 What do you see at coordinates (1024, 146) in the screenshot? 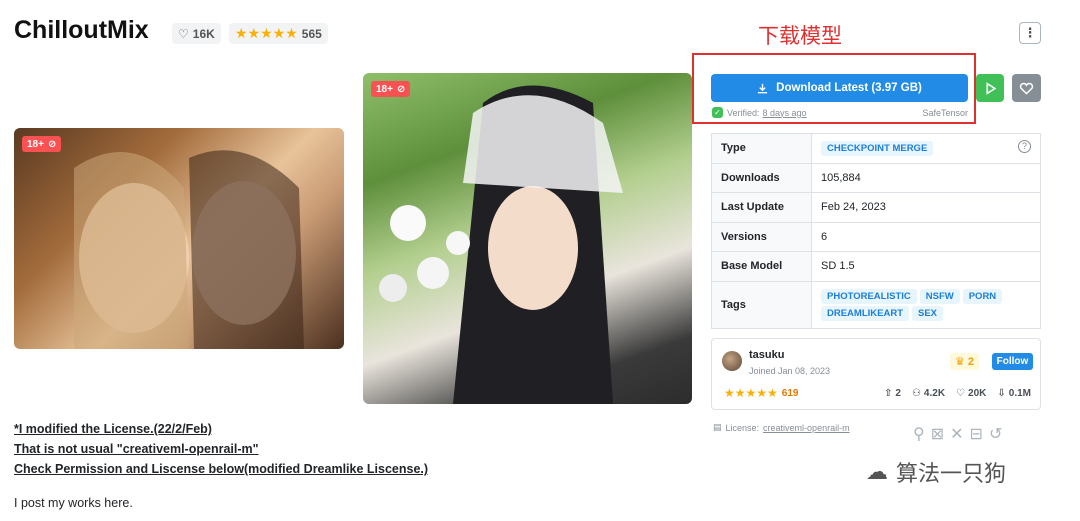
I see `help-icon: ?` at bounding box center [1024, 146].